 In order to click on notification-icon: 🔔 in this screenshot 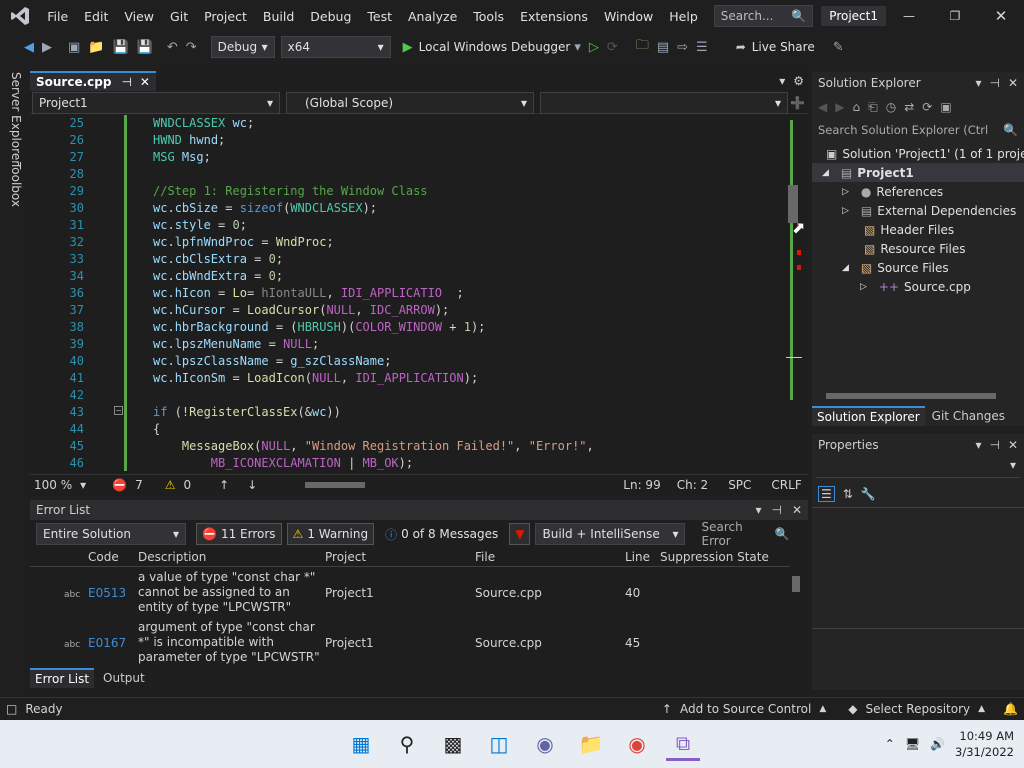, I will do `click(1010, 709)`.